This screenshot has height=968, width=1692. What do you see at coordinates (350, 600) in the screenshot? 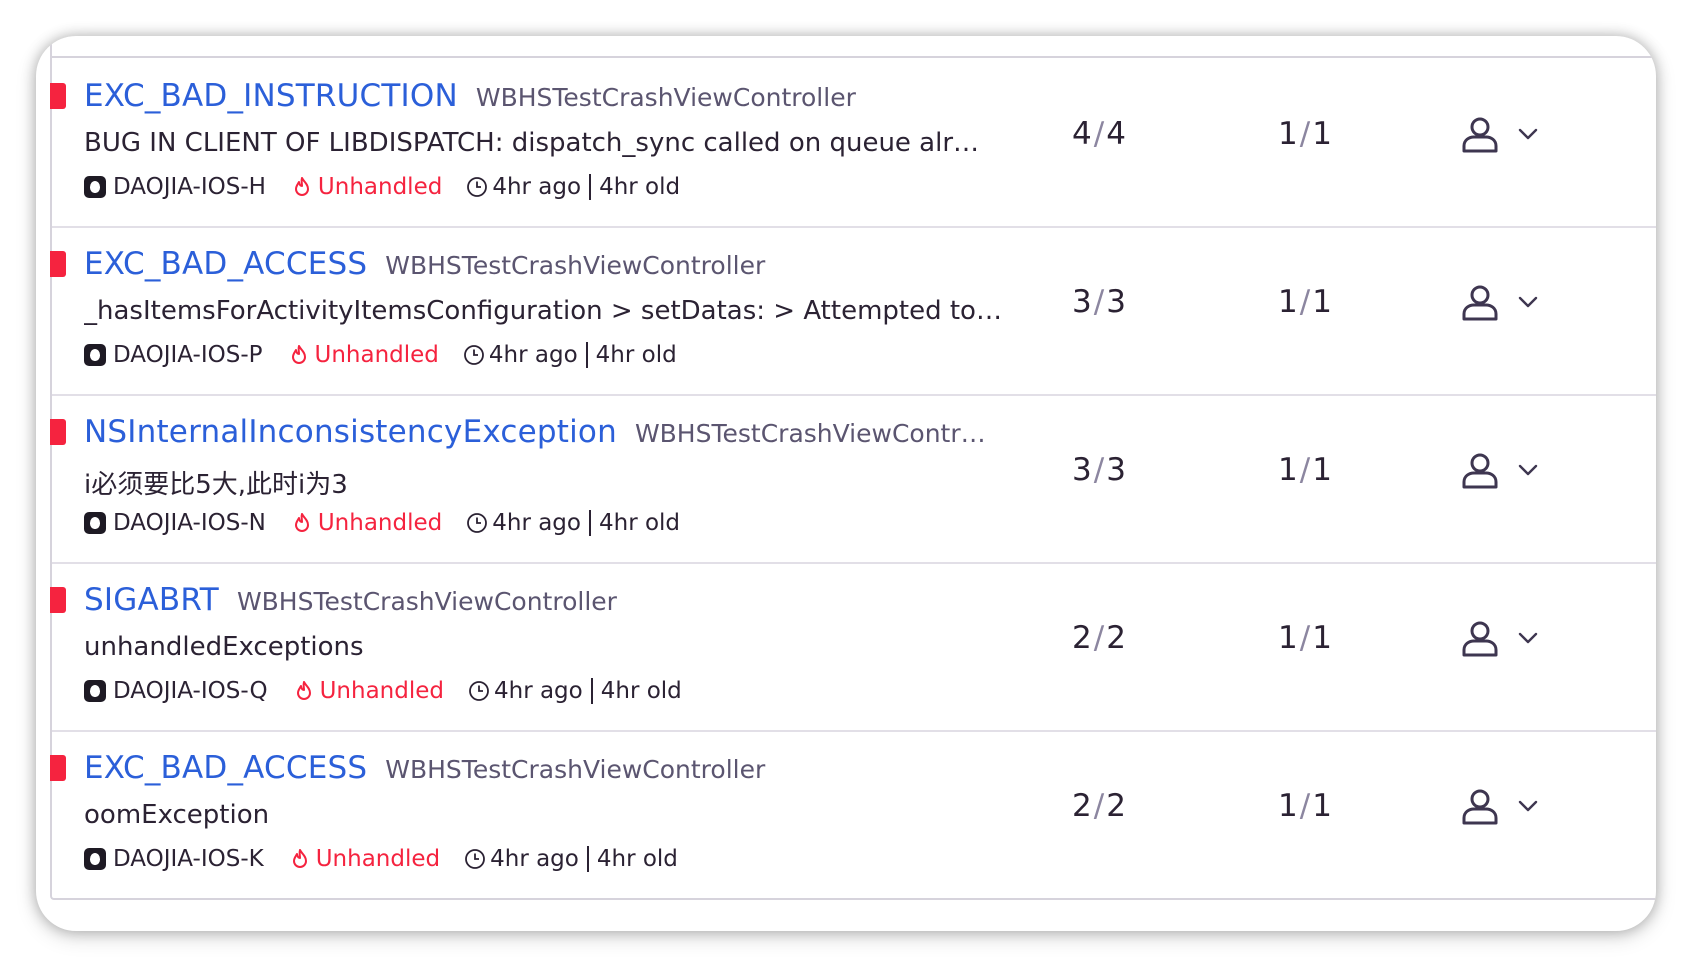
I see `issue-title: SIGABRT WBHSTestCrashViewController` at bounding box center [350, 600].